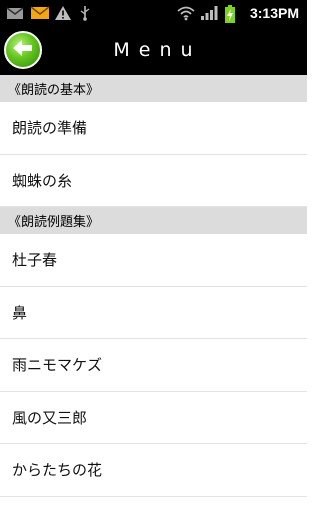 The height and width of the screenshot is (512, 320). What do you see at coordinates (153, 12) in the screenshot?
I see `status-bar: 3:13PM` at bounding box center [153, 12].